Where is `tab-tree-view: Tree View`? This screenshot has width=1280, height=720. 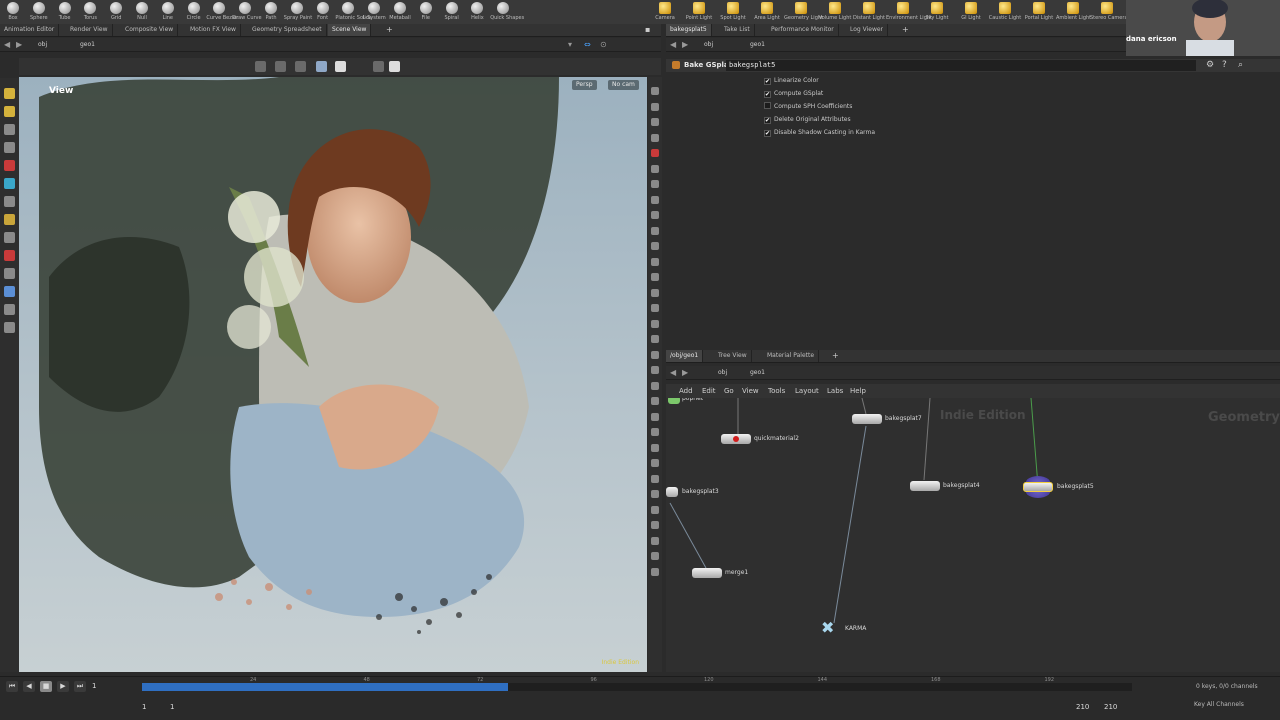
tab-tree-view: Tree View is located at coordinates (733, 356).